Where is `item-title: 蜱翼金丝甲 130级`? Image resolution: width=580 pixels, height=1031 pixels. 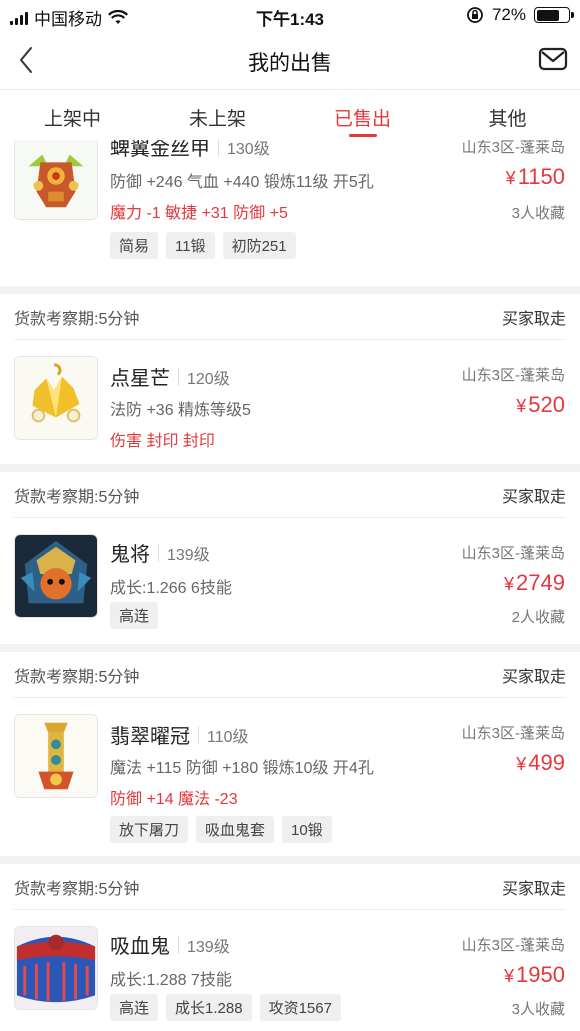
item-title: 蜱翼金丝甲 130级 is located at coordinates (190, 150).